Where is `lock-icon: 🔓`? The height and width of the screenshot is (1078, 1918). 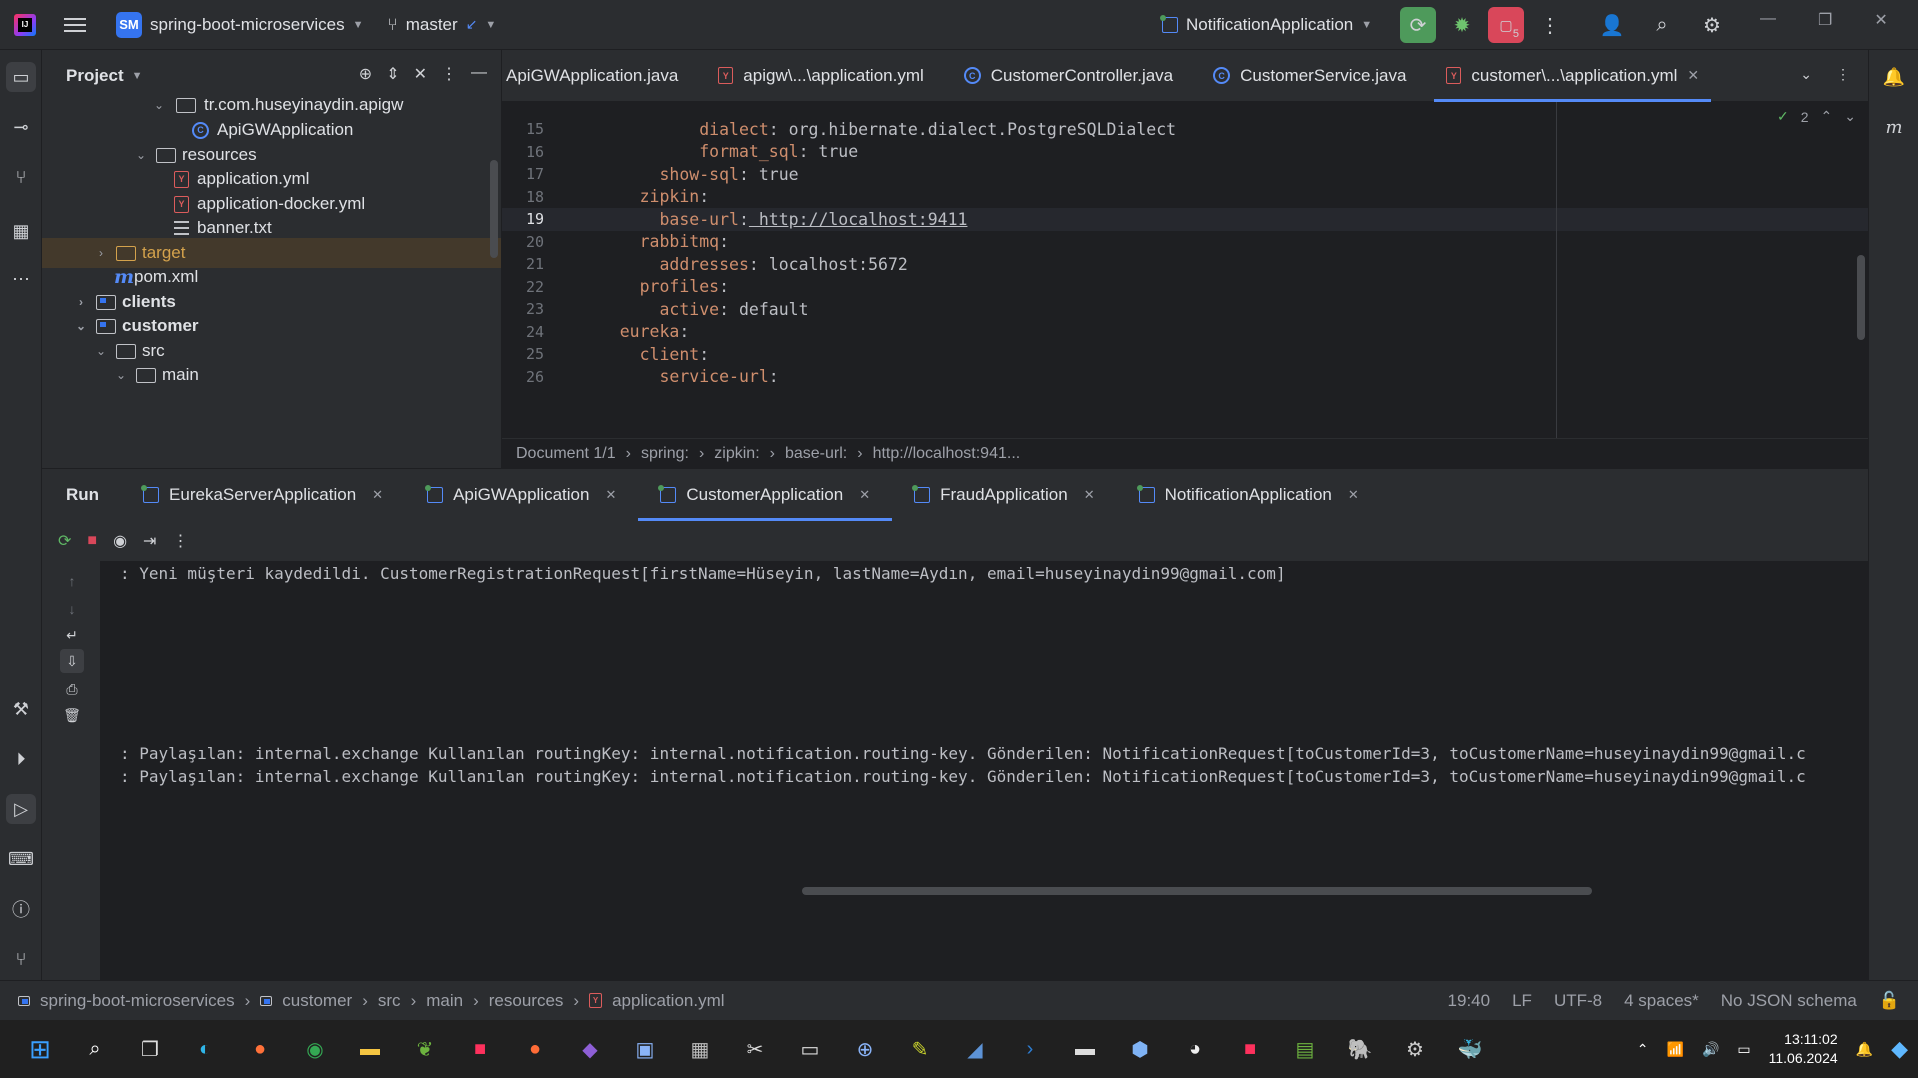 lock-icon: 🔓 is located at coordinates (1889, 1001).